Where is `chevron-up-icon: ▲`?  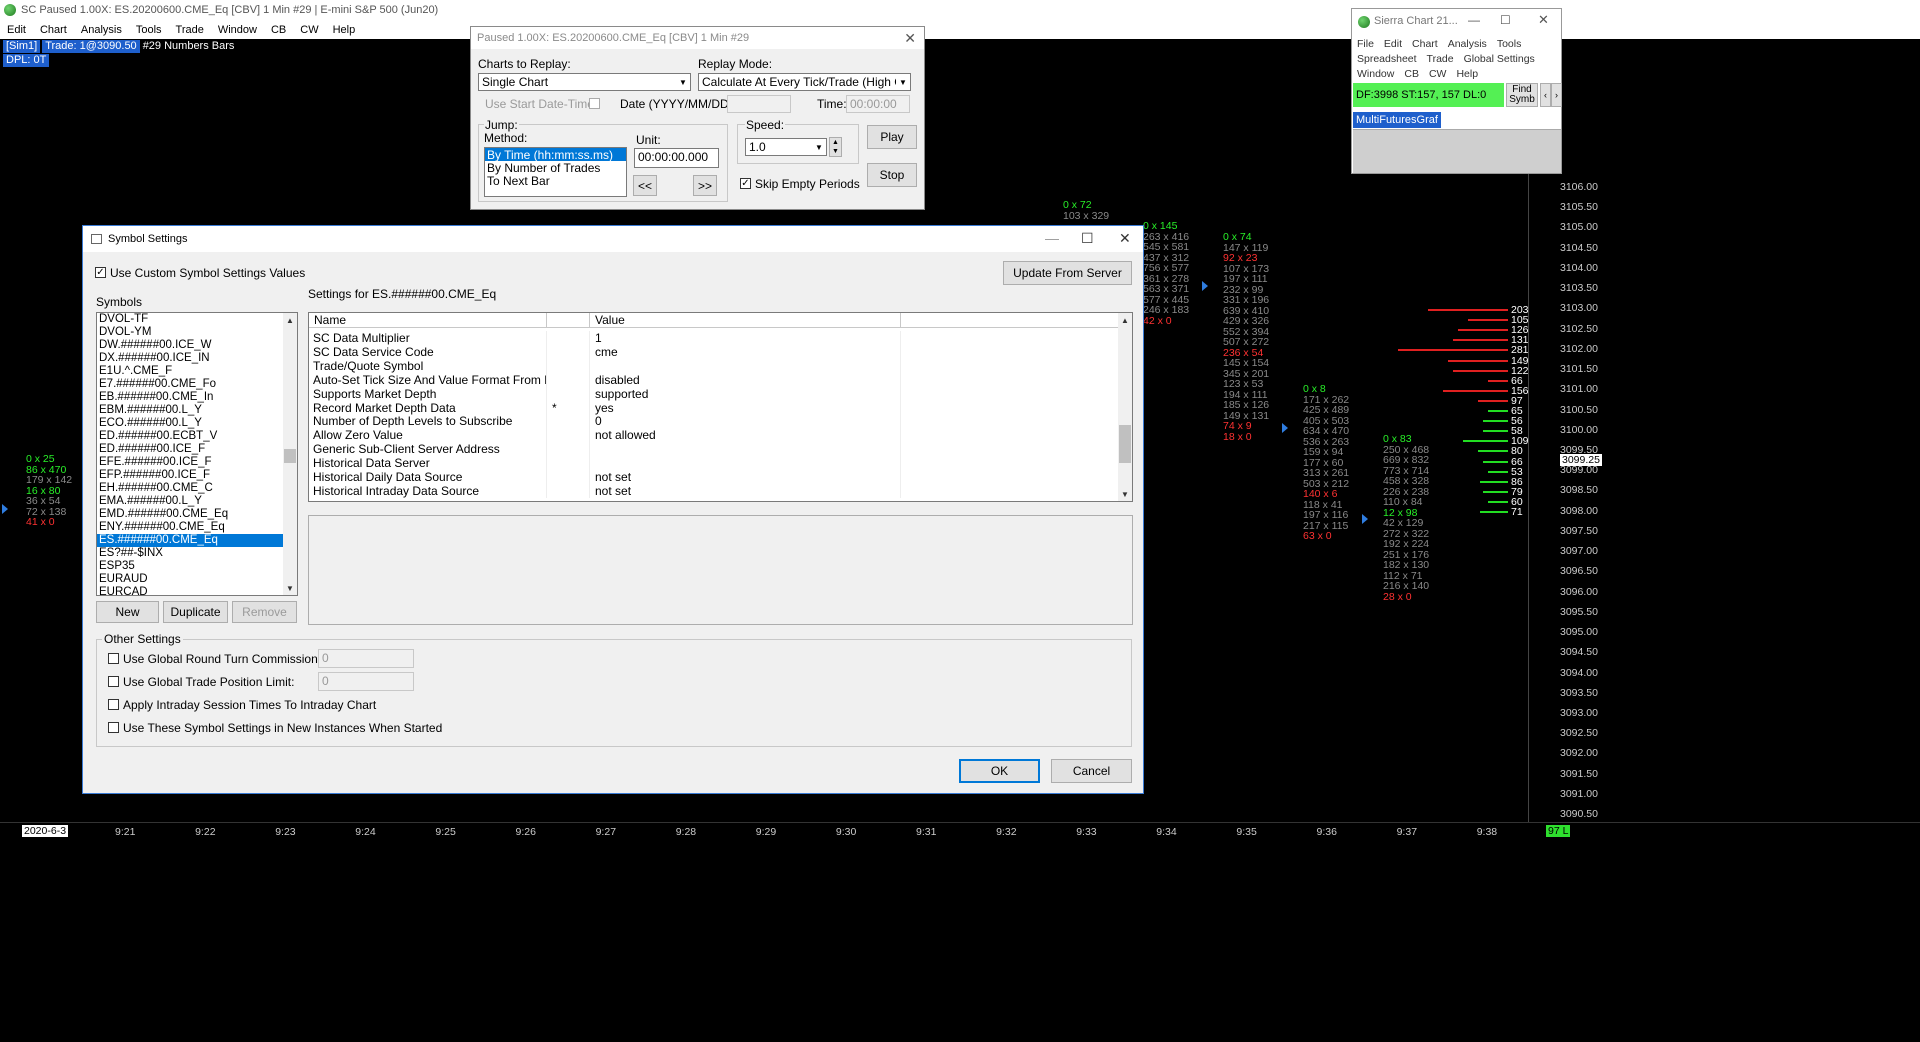
chevron-up-icon: ▲ is located at coordinates (290, 320).